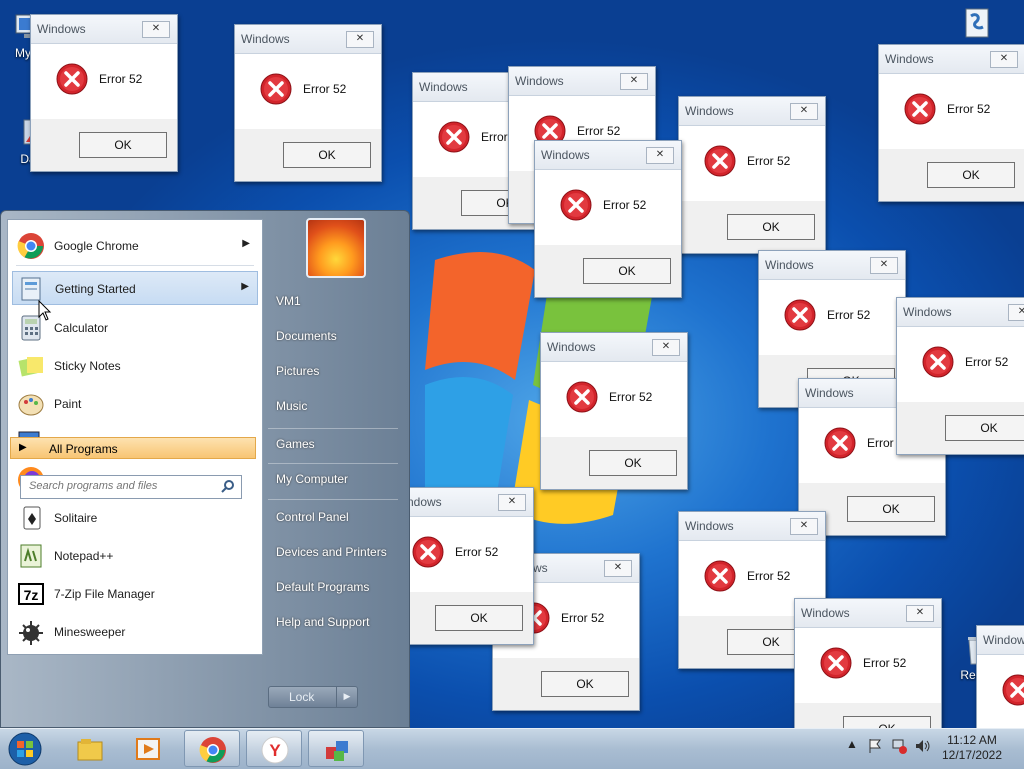 The image size is (1024, 769). What do you see at coordinates (291, 406) in the screenshot?
I see `start-right-item: Music` at bounding box center [291, 406].